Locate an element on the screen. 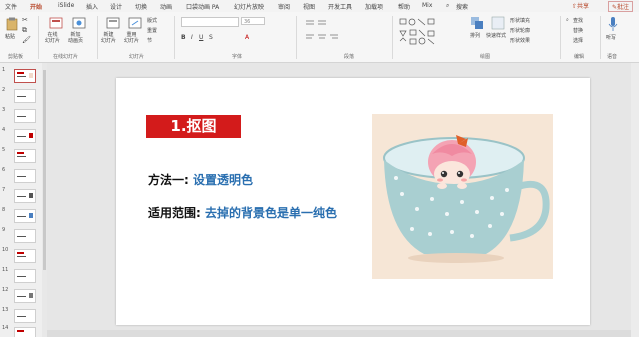 This screenshot has width=639, height=337. tab-file: 文件 is located at coordinates (11, 6).